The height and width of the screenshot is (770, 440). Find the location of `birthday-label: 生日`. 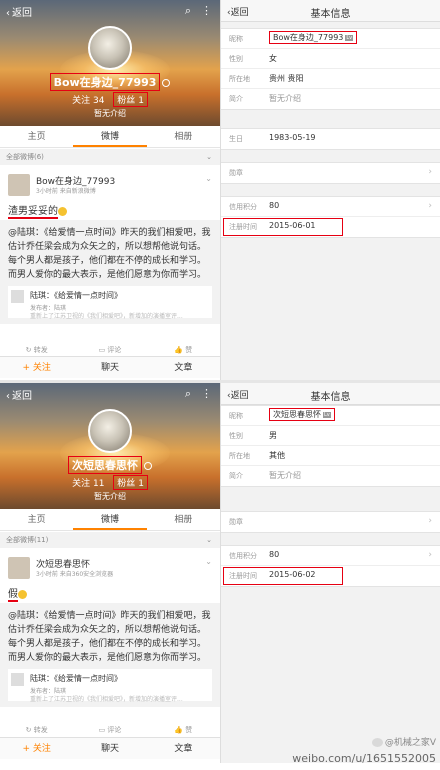

birthday-label: 生日 is located at coordinates (236, 139).